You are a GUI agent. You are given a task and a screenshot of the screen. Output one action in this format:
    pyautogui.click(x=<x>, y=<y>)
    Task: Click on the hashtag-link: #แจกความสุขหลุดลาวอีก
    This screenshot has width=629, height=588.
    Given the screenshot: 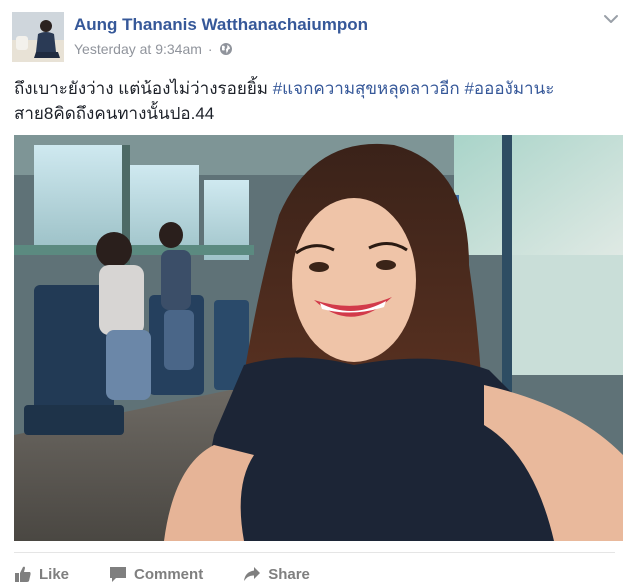 What is the action you would take?
    pyautogui.click(x=366, y=88)
    